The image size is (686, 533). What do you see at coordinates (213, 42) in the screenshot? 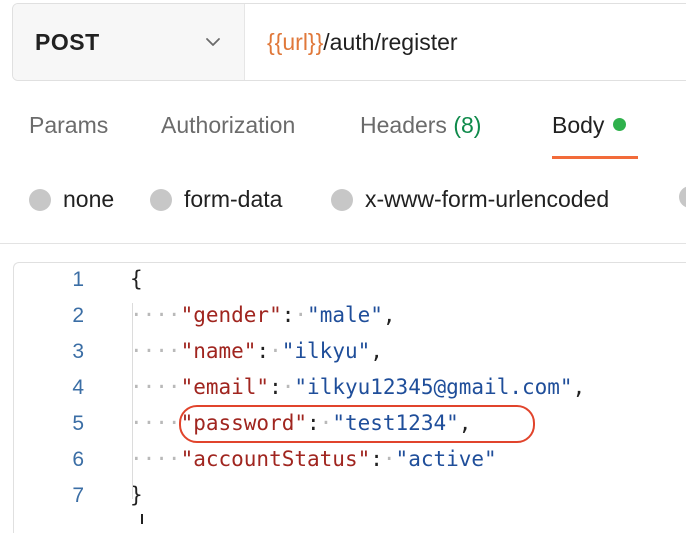
I see `chevron-down-icon` at bounding box center [213, 42].